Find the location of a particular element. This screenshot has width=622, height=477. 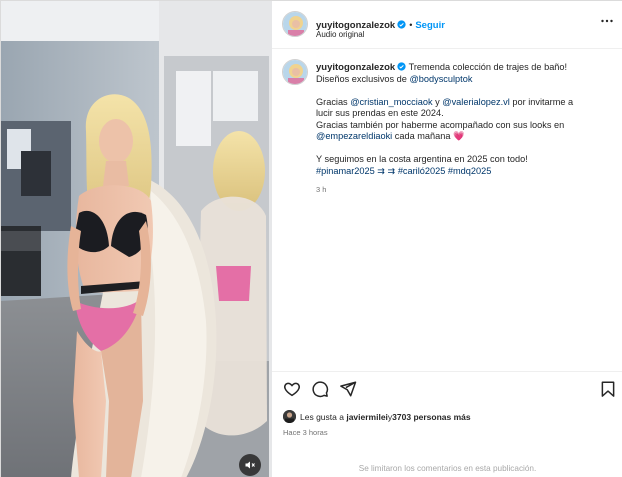

post-header: yuyitogonzalezok • Seguir Audio original is located at coordinates (447, 25).